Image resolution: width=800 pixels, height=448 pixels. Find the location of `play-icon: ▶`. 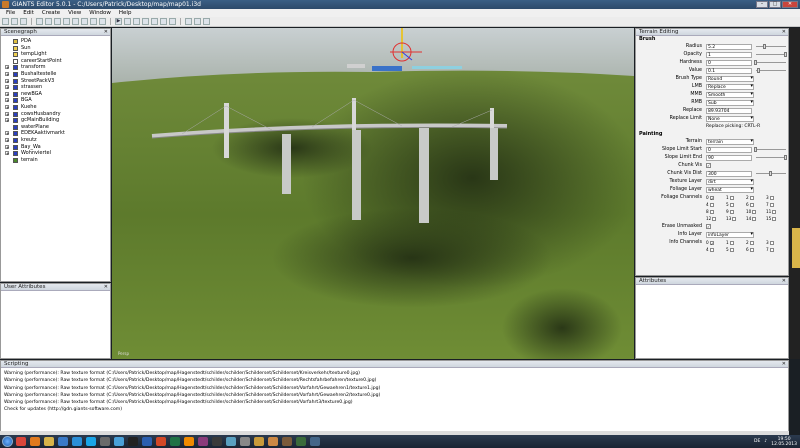

play-icon: ▶ is located at coordinates (118, 21).